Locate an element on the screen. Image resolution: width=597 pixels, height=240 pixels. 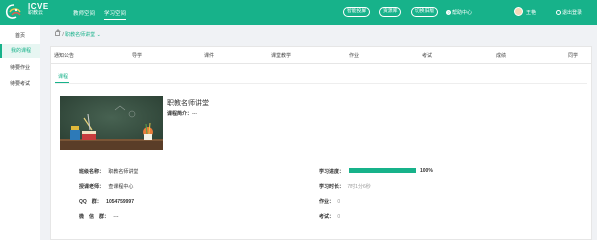
course-intro: 课程简介：--- is located at coordinates (182, 113).